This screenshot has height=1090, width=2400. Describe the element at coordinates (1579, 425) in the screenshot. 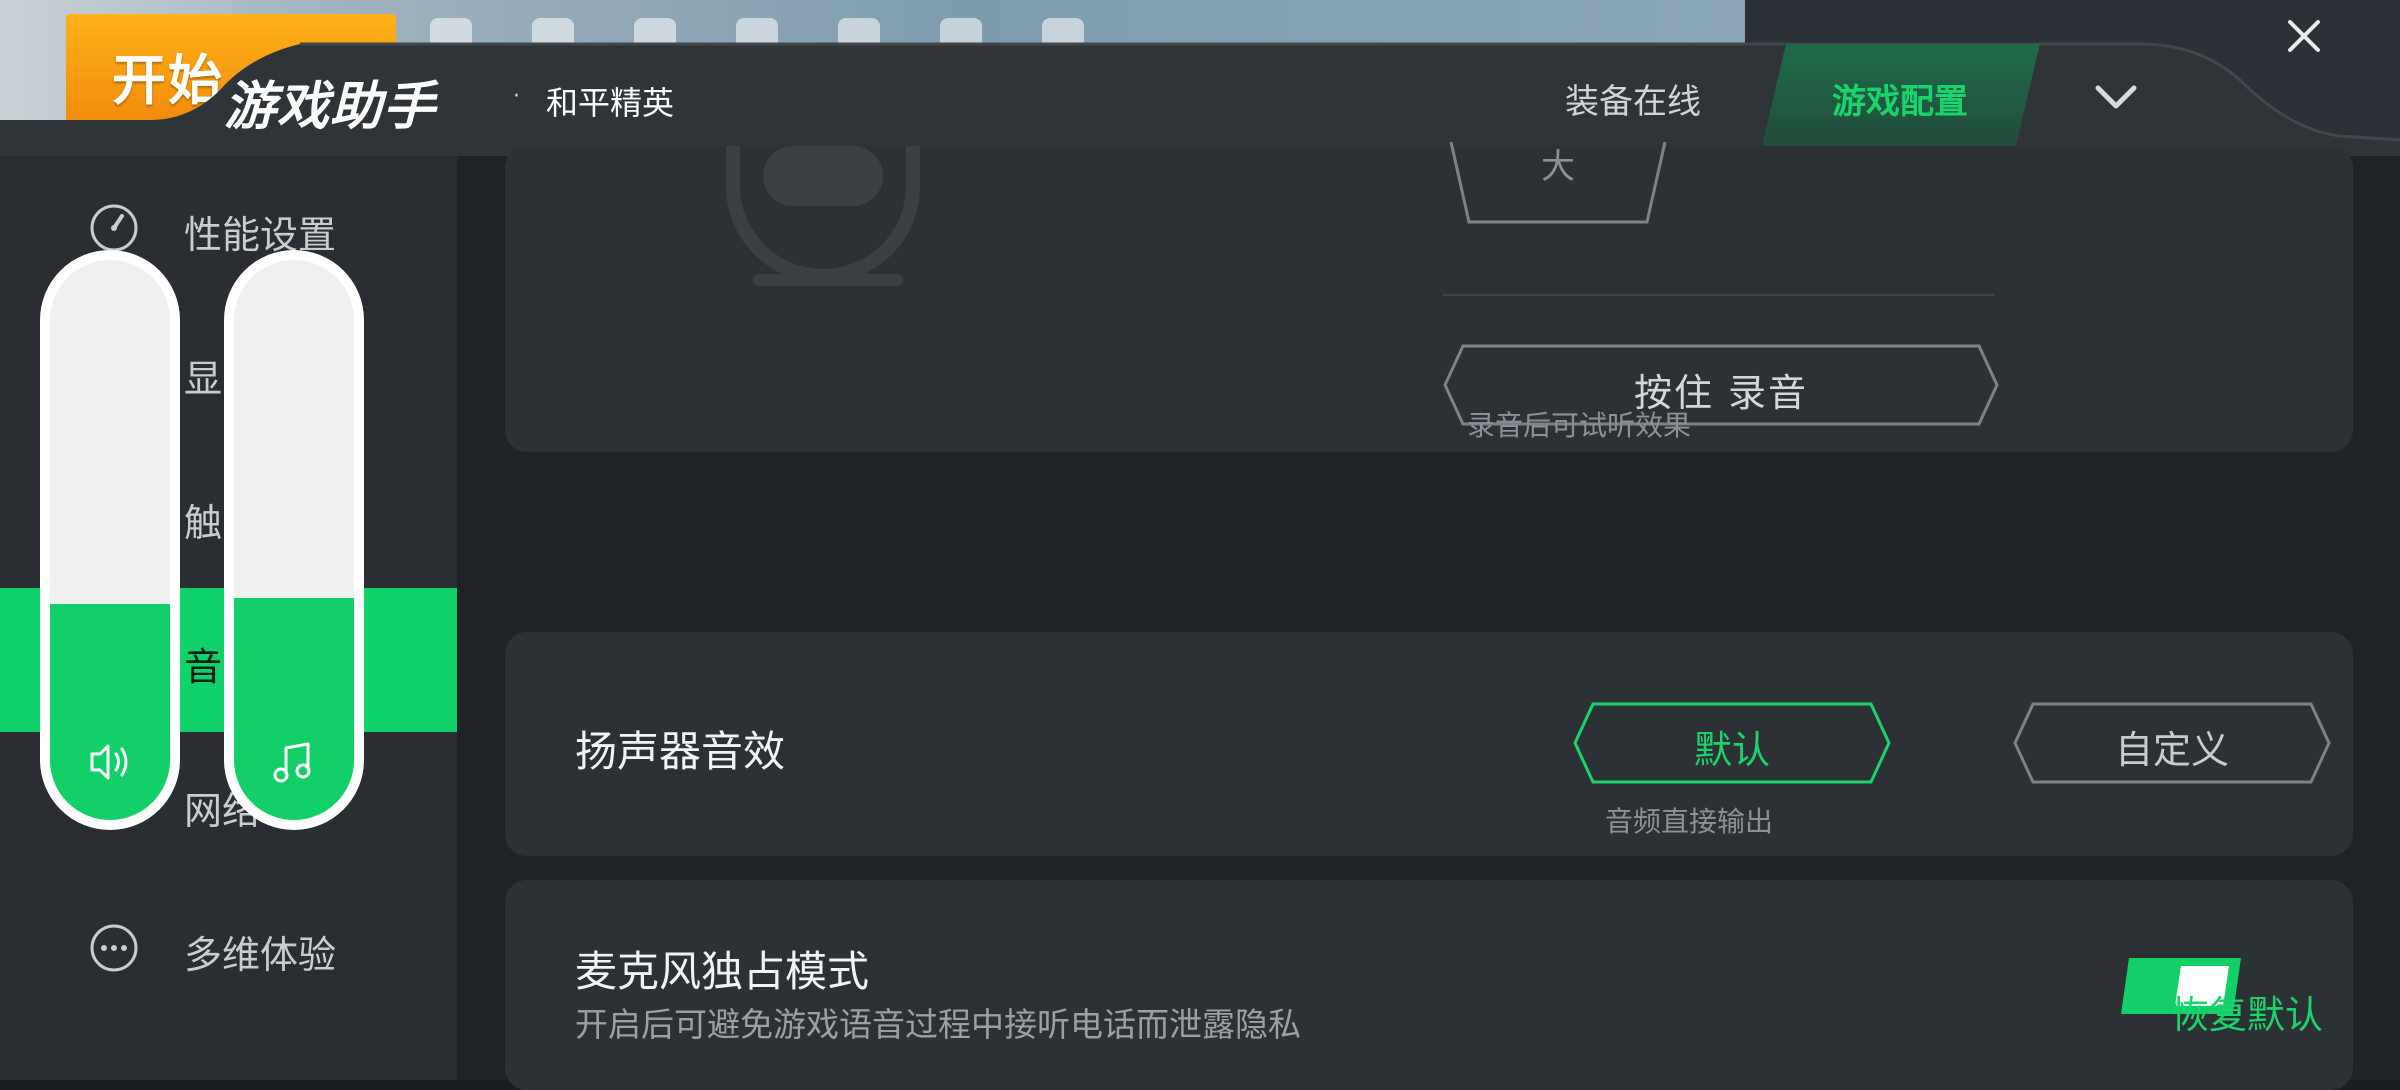

I see `record-hint: 录音后可试听效果` at that location.